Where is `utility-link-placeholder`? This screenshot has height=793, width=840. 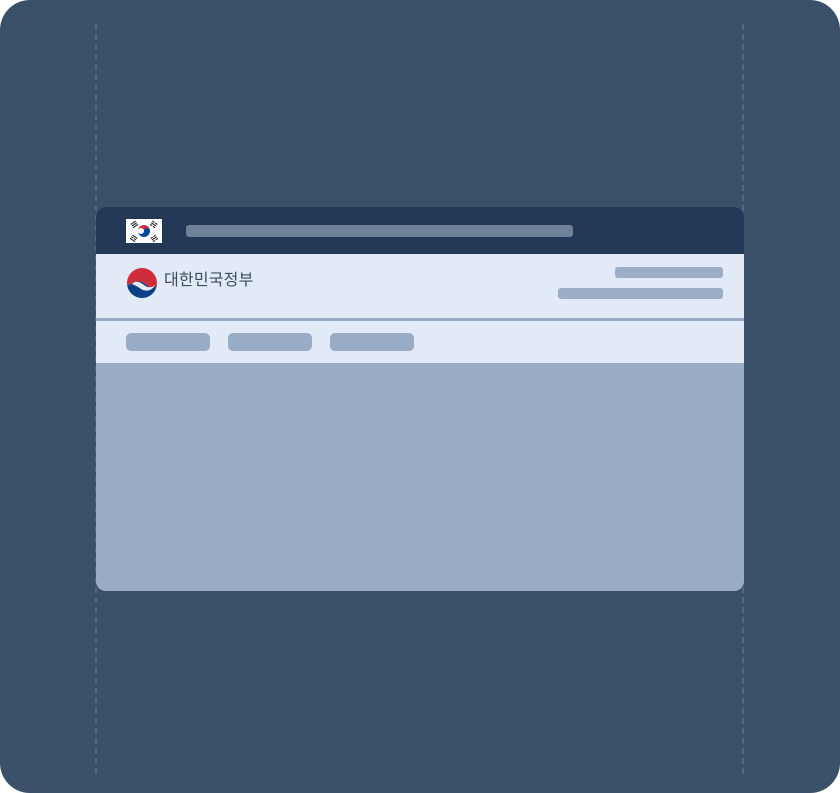
utility-link-placeholder is located at coordinates (669, 272).